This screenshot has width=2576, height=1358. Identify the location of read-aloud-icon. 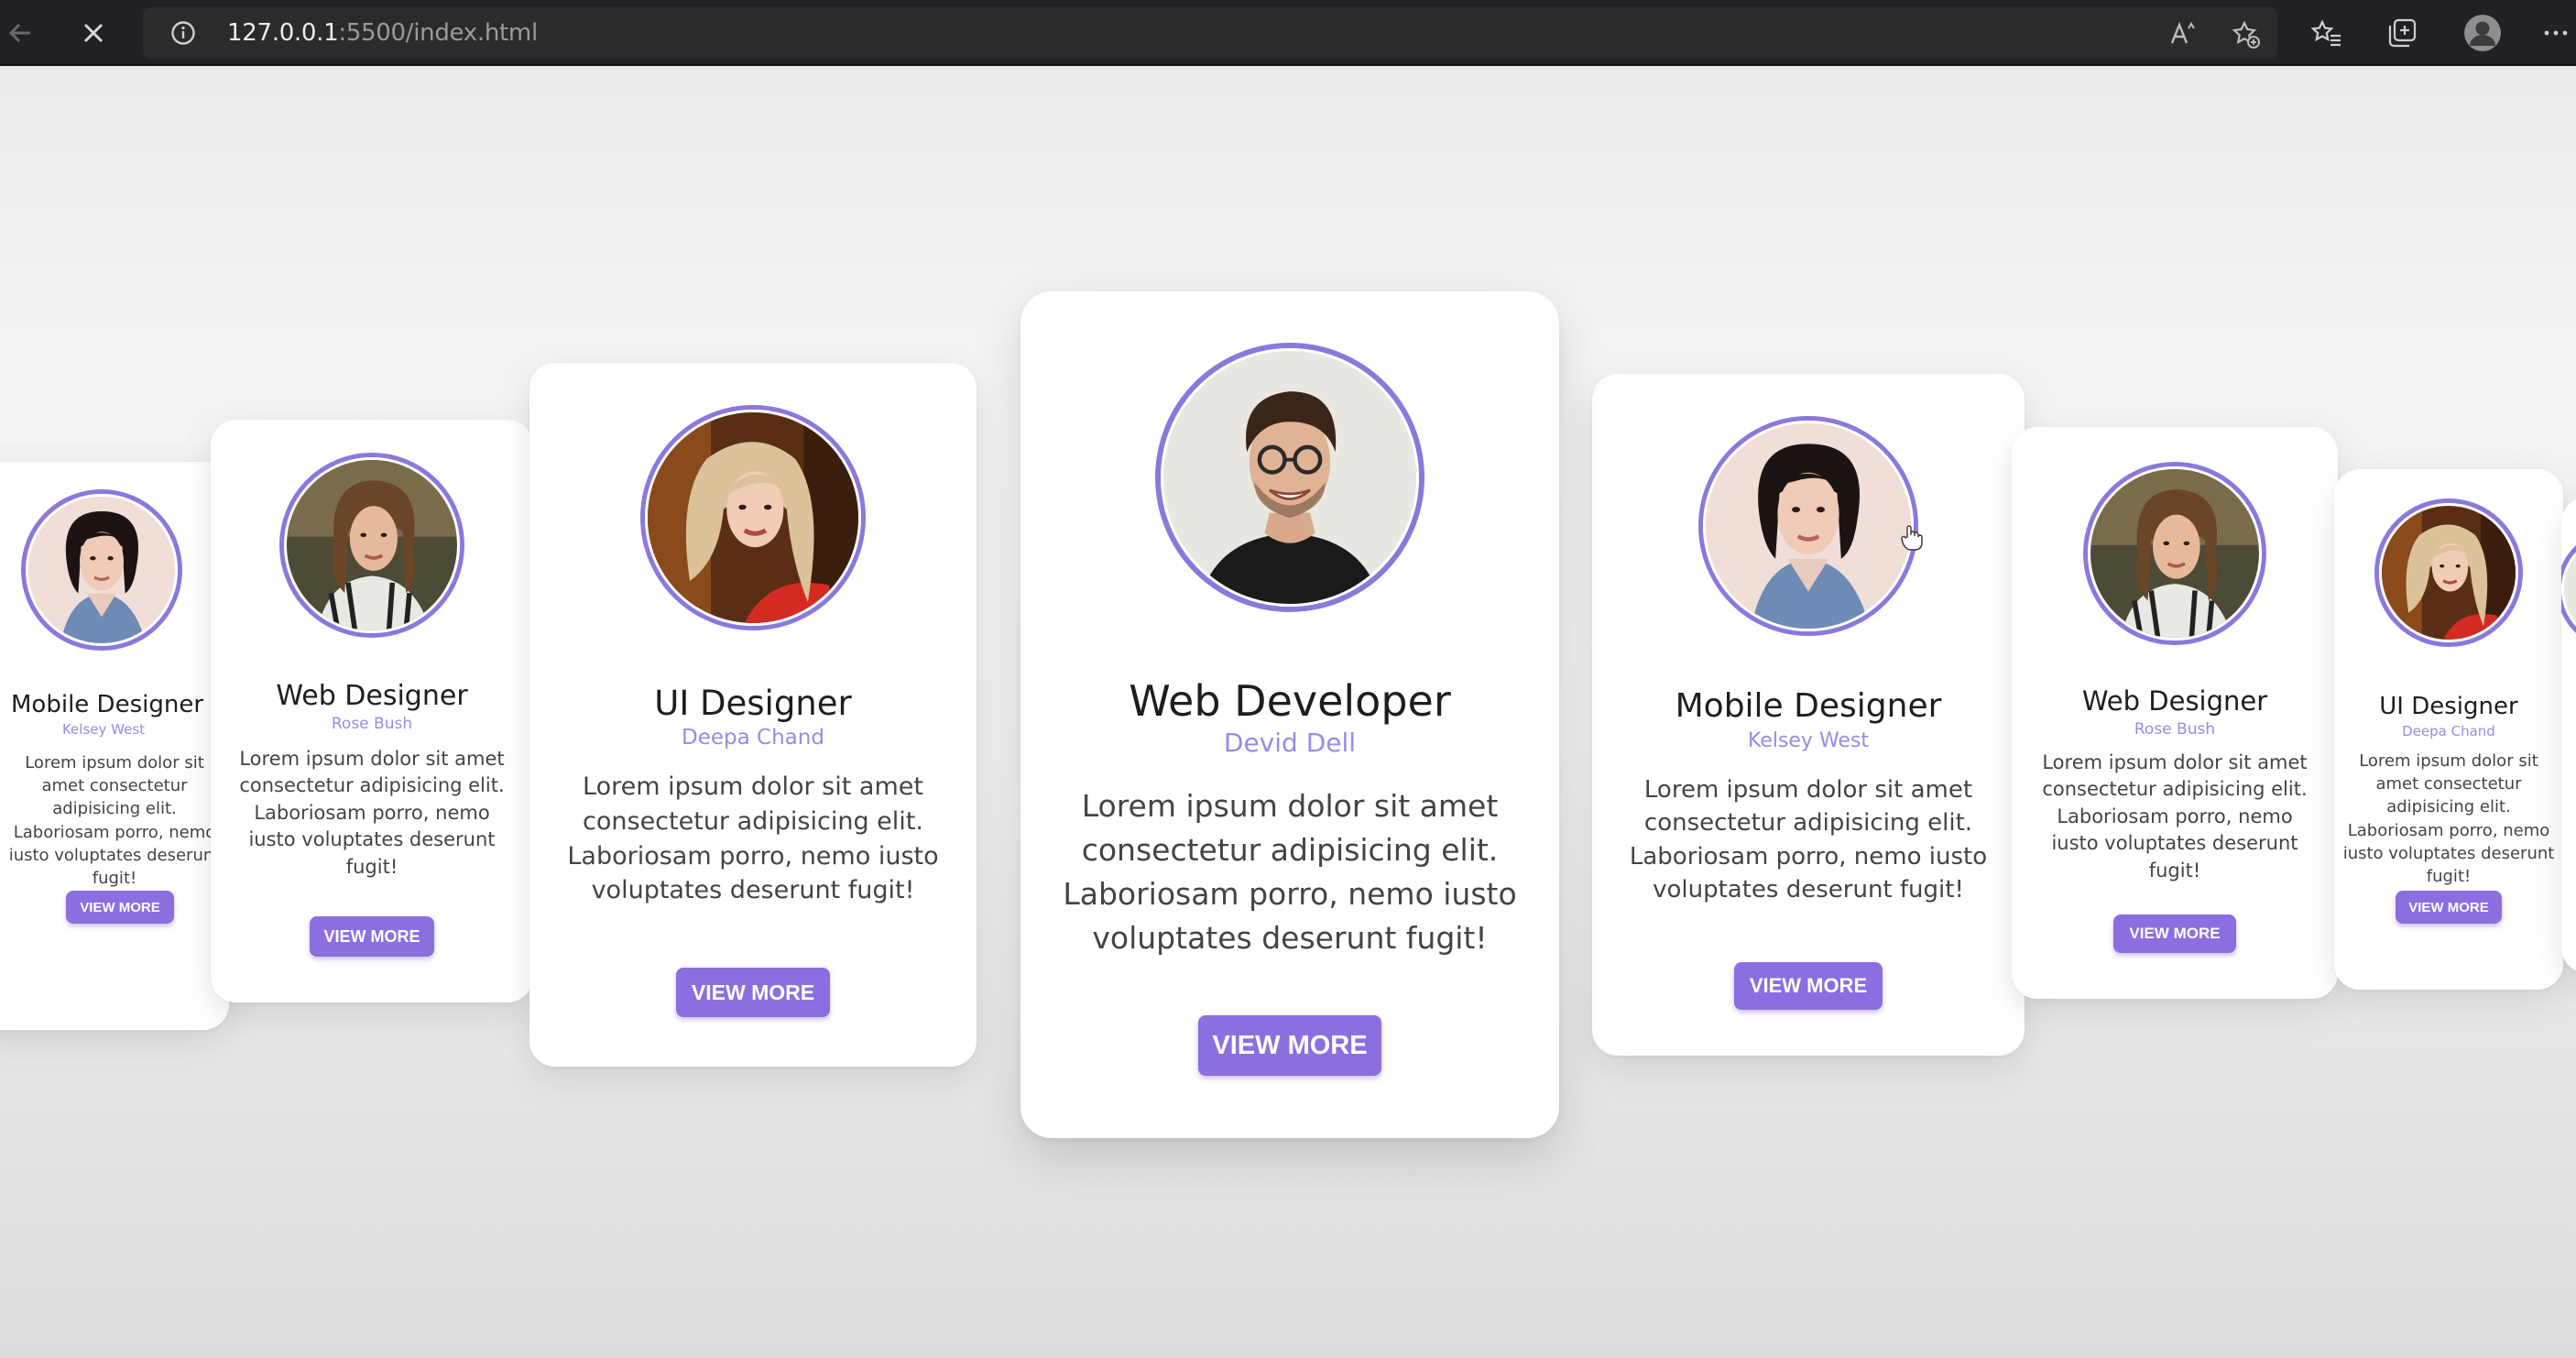
(2183, 34).